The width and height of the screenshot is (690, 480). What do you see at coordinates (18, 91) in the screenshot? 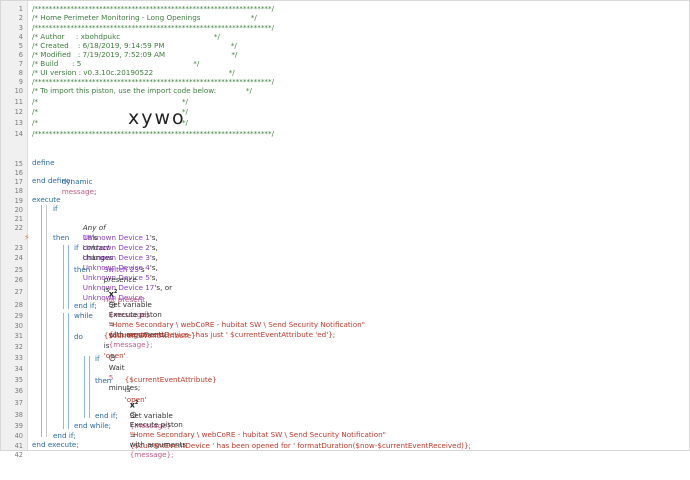
I see `line-number: 10` at bounding box center [18, 91].